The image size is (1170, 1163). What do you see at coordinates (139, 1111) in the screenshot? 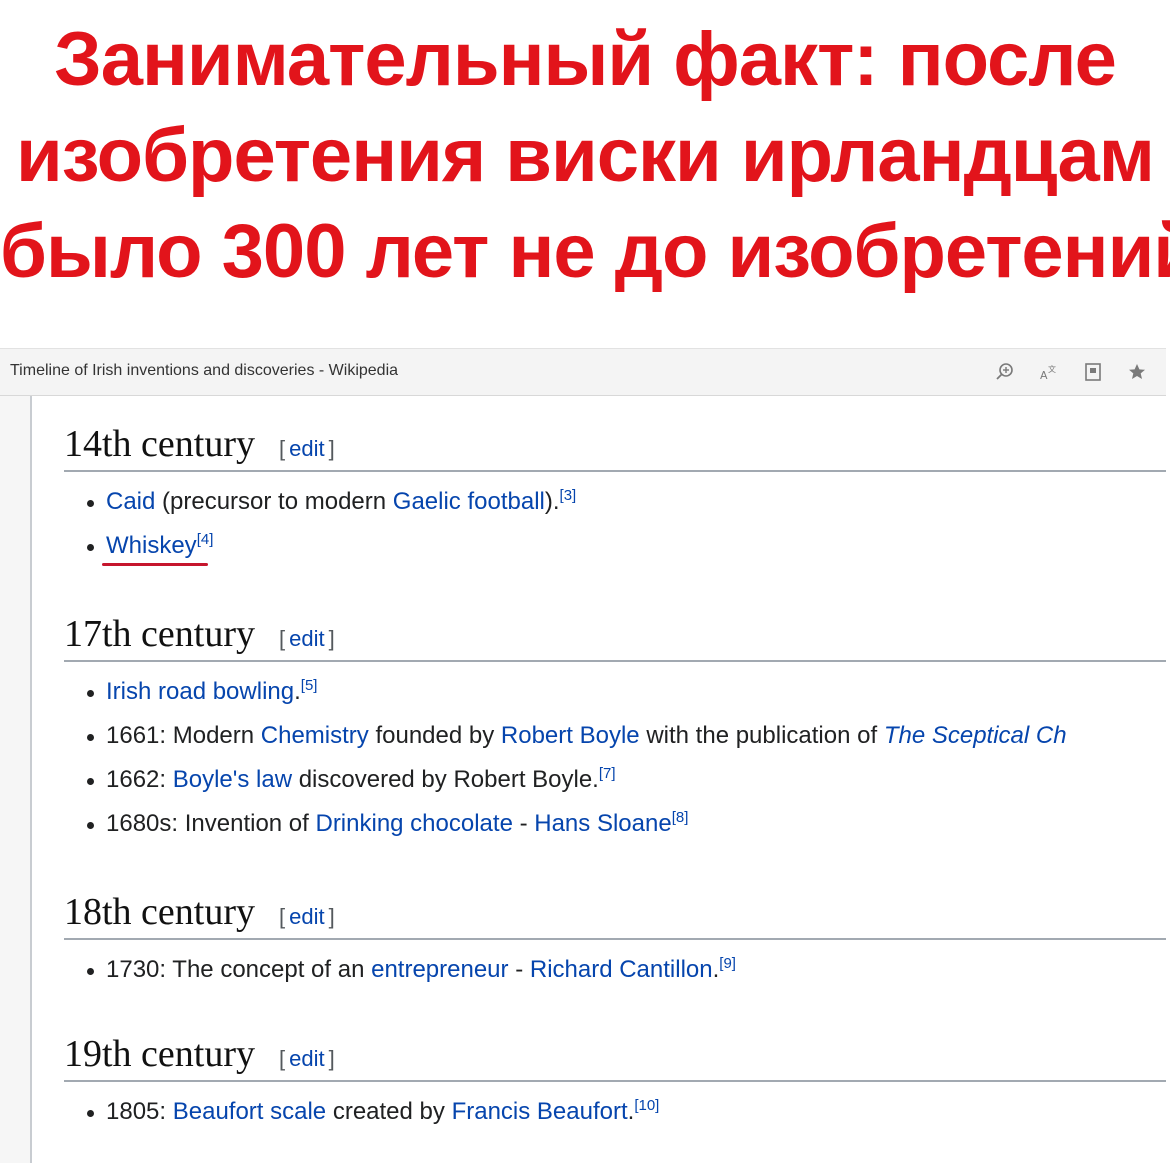
I see `item-text: 1805:` at bounding box center [139, 1111].